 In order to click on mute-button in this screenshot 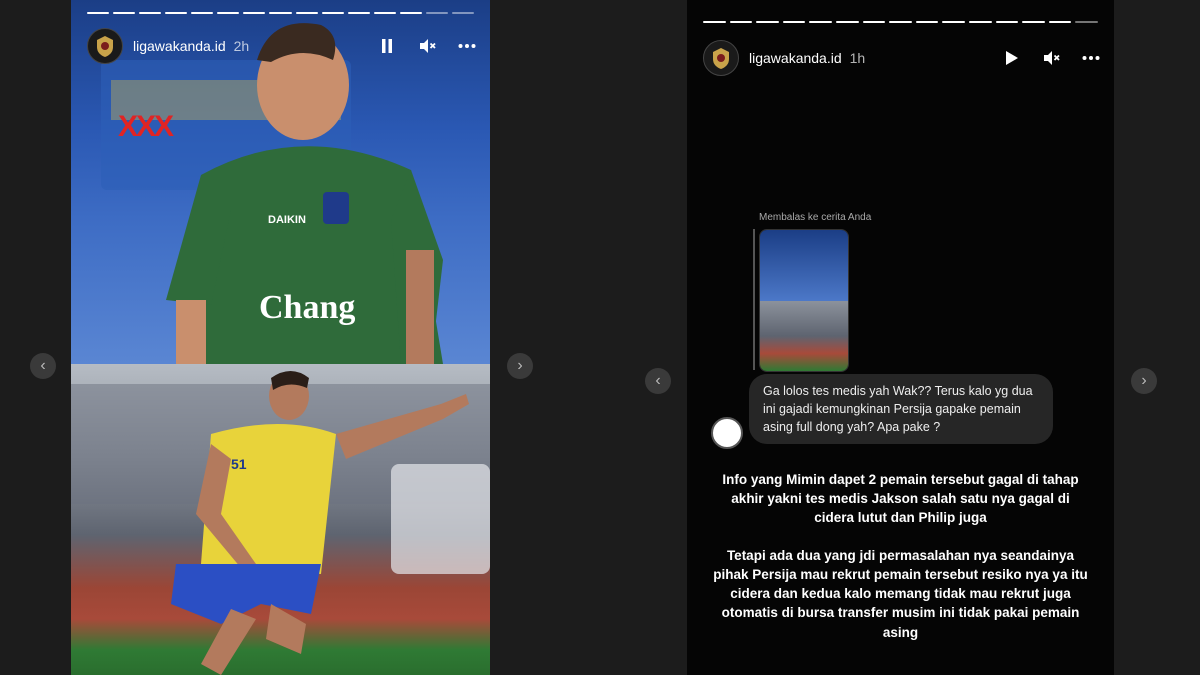, I will do `click(427, 46)`.